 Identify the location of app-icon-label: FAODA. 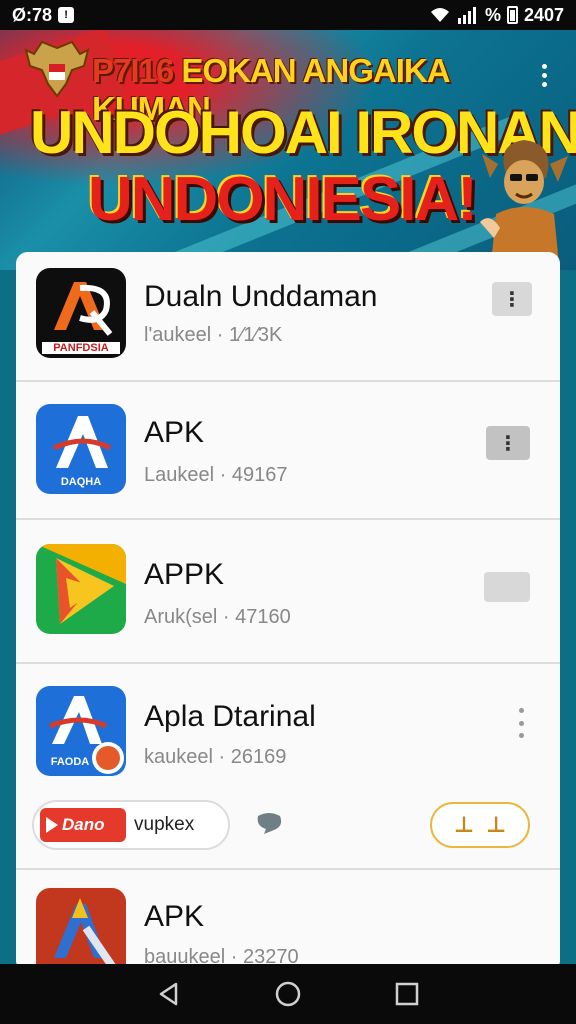
(70, 762).